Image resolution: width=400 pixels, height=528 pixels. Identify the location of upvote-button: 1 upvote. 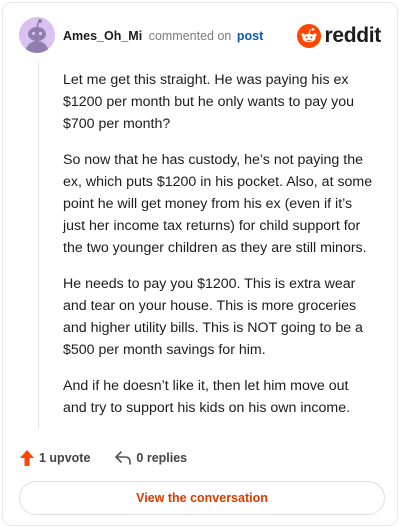
(54, 458).